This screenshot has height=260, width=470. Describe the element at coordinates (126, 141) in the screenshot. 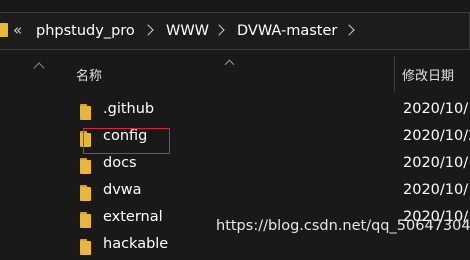

I see `highlight-box` at that location.